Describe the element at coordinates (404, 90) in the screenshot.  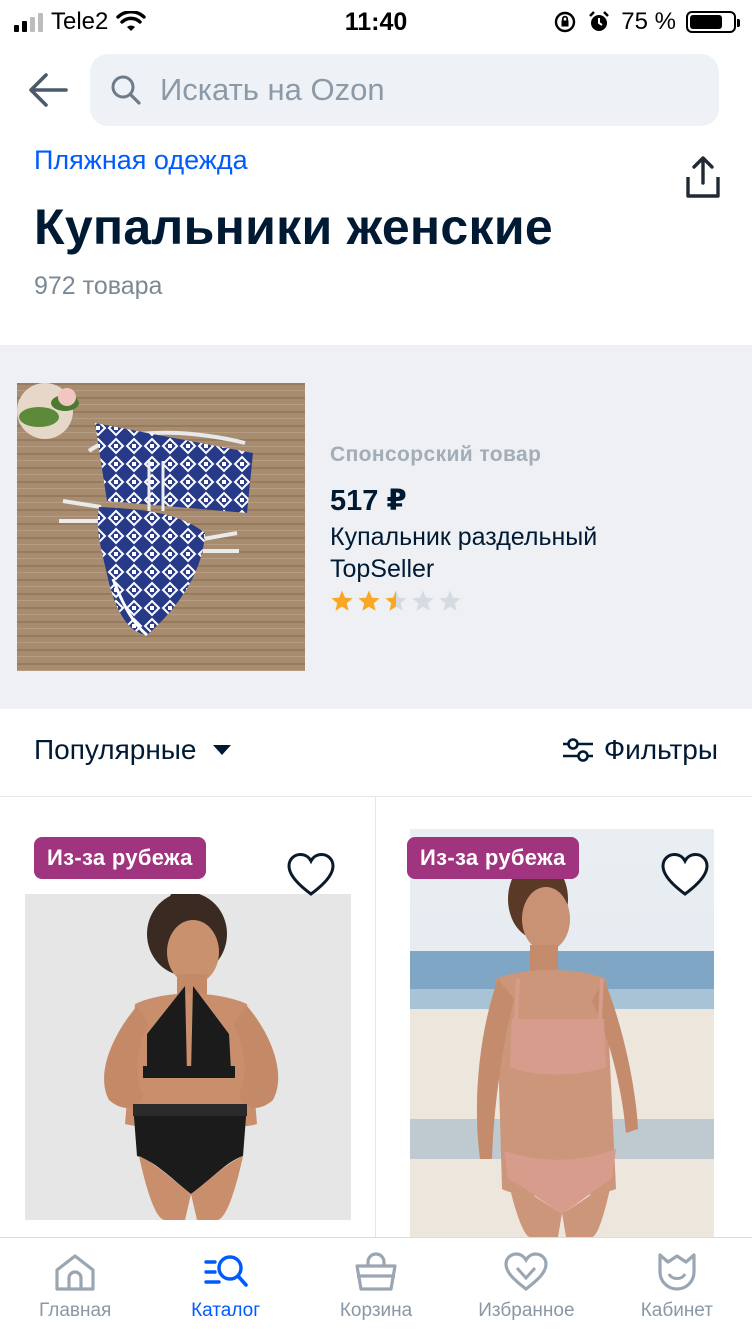
I see `search-input: Искать на Ozon` at that location.